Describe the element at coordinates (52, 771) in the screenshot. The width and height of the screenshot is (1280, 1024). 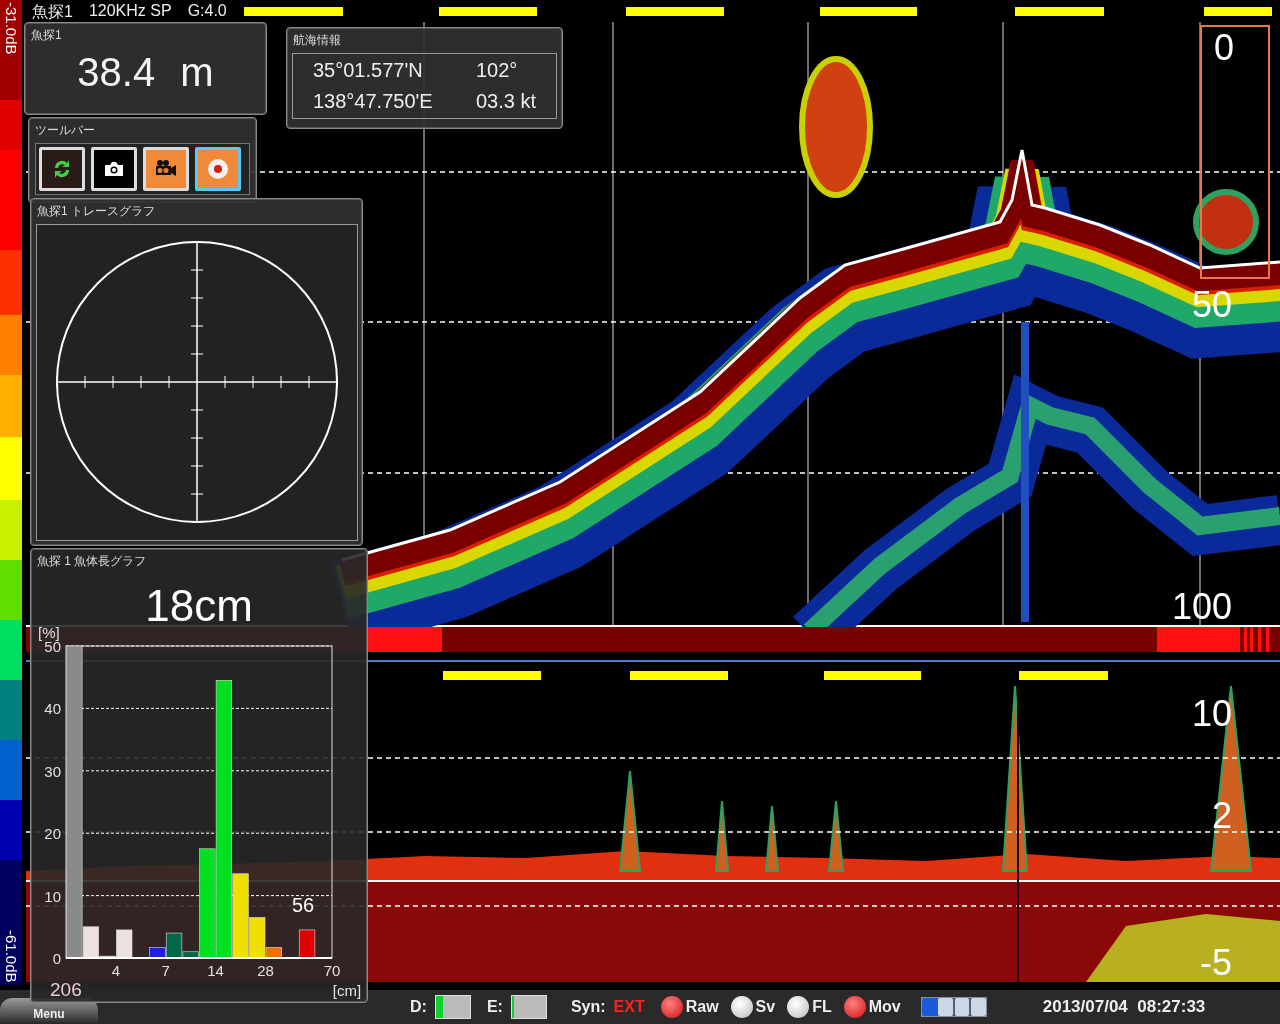
I see `axis-label: 30` at that location.